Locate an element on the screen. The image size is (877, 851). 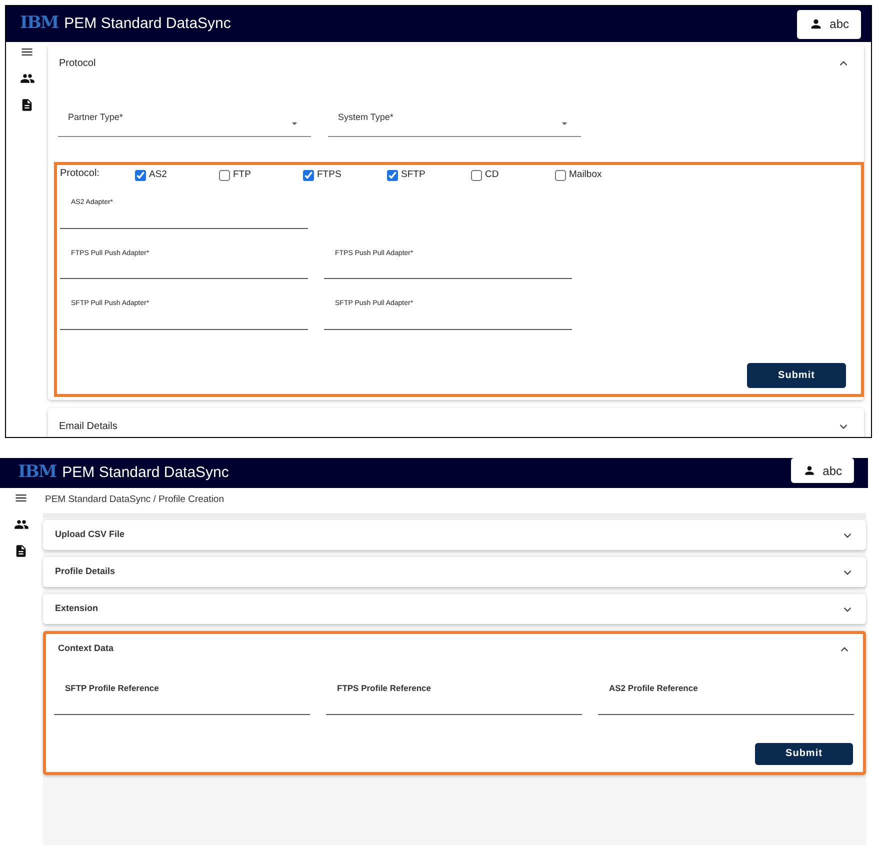
select-field: System Type* is located at coordinates (454, 121).